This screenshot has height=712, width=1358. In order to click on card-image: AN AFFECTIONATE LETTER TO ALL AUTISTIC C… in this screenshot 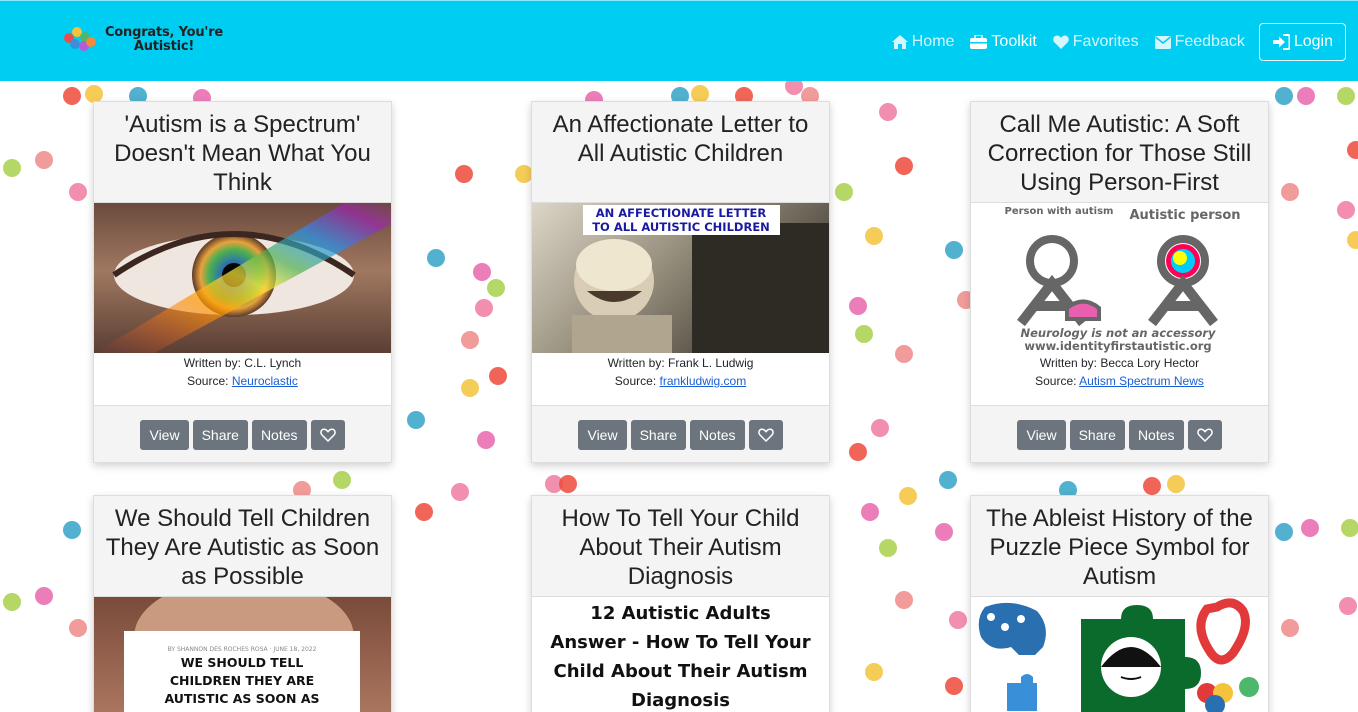, I will do `click(680, 278)`.